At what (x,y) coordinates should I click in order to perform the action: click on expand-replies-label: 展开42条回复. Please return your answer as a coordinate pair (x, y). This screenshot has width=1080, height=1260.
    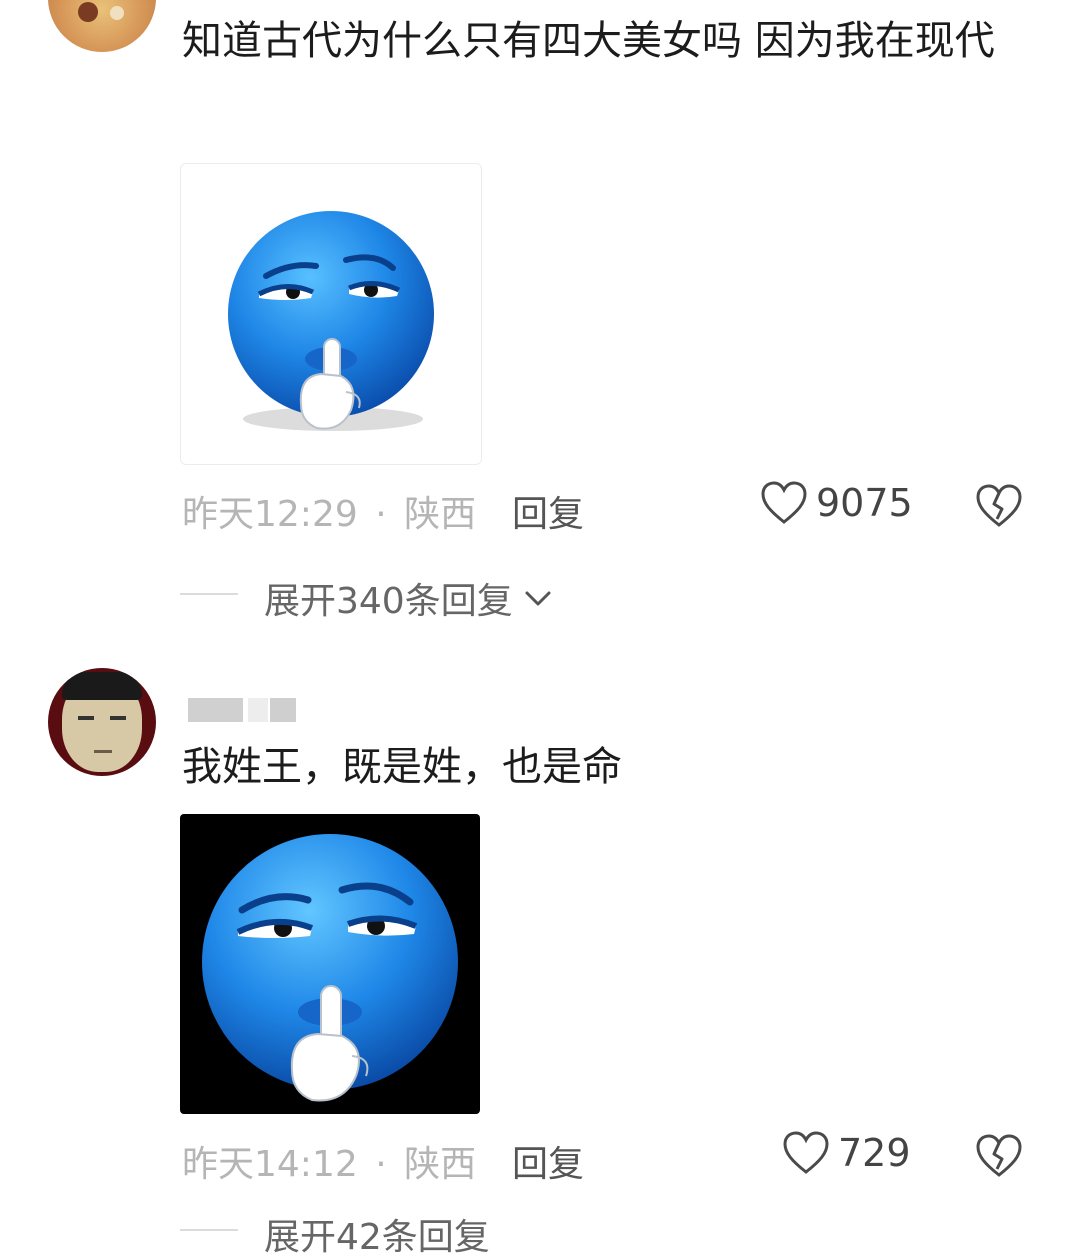
    Looking at the image, I should click on (377, 1237).